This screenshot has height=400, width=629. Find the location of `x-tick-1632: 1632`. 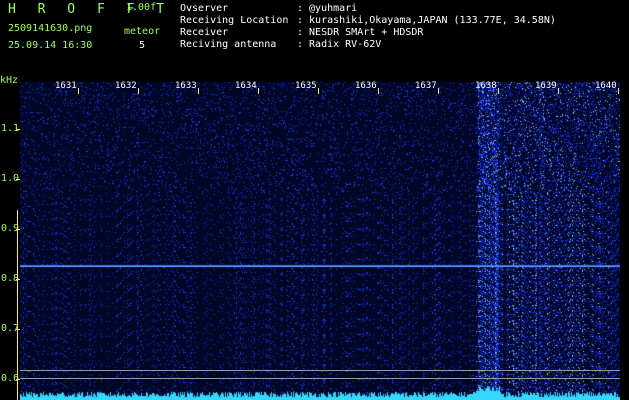

x-tick-1632: 1632 is located at coordinates (126, 86).